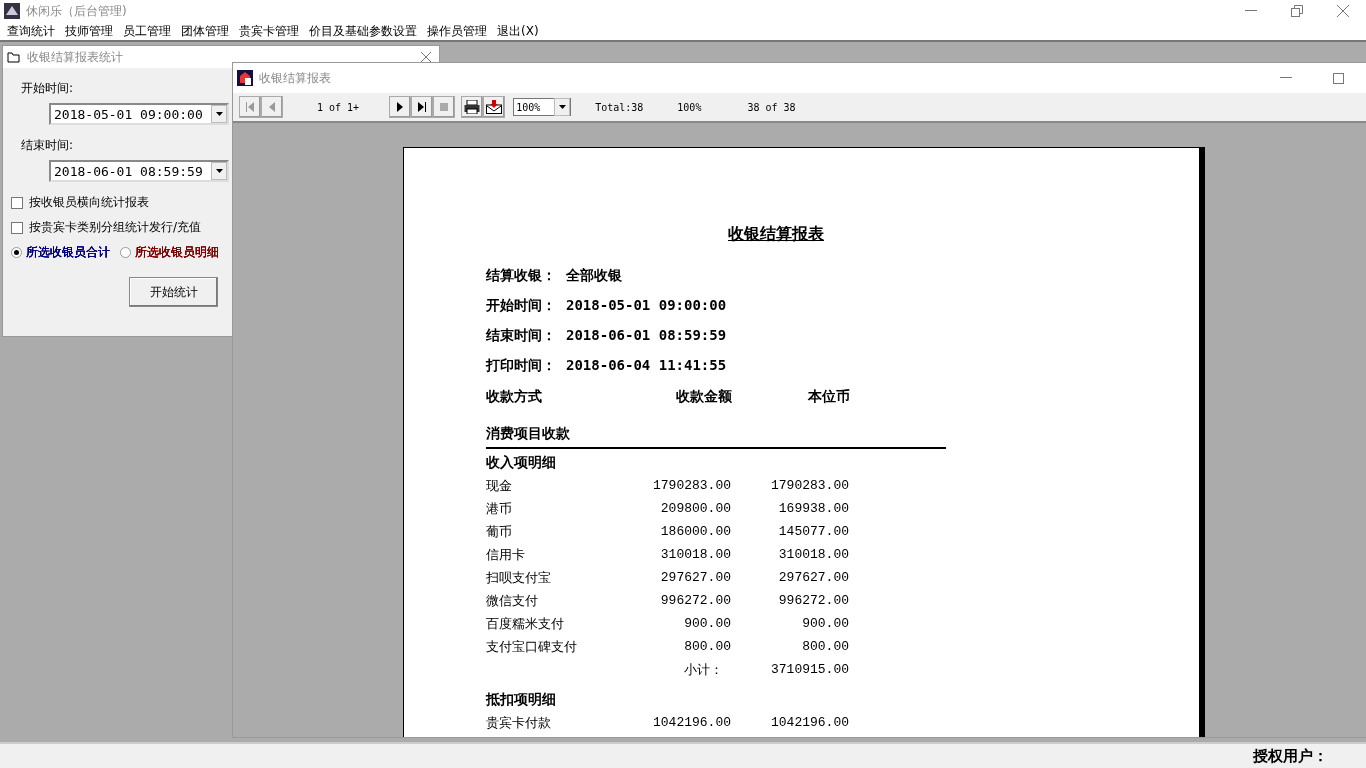 The image size is (1366, 768). What do you see at coordinates (646, 366) in the screenshot?
I see `header-value: 2018-06-04 11:41:55` at bounding box center [646, 366].